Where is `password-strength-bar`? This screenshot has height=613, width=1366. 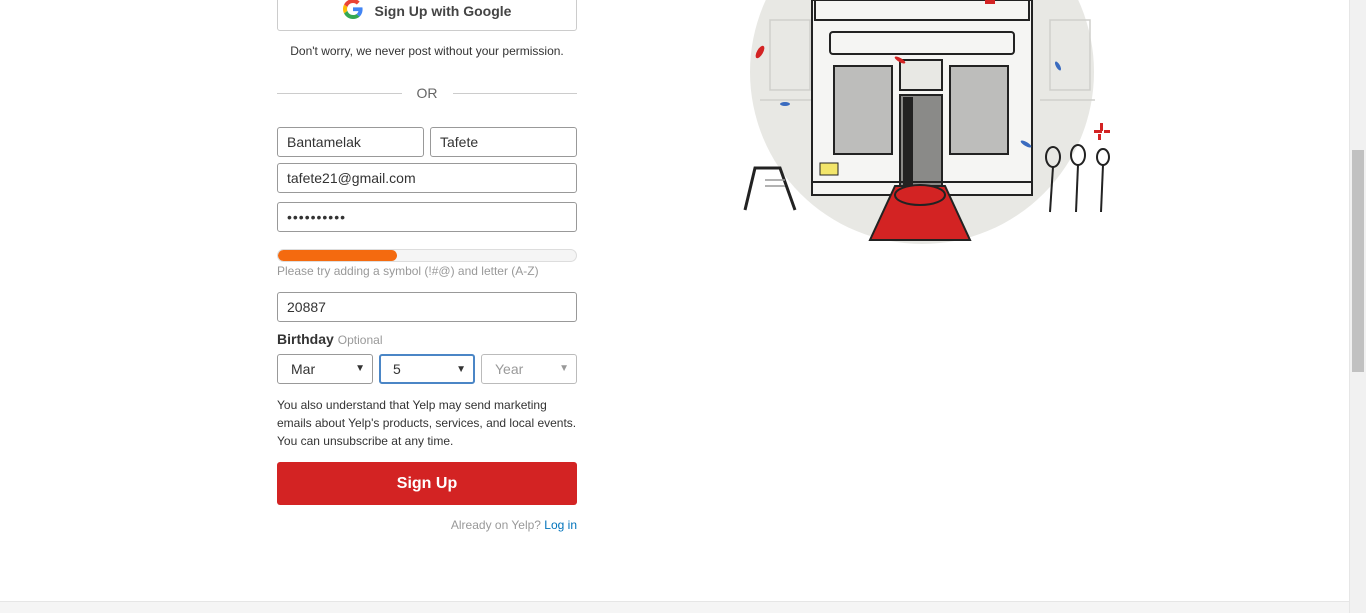 password-strength-bar is located at coordinates (427, 255).